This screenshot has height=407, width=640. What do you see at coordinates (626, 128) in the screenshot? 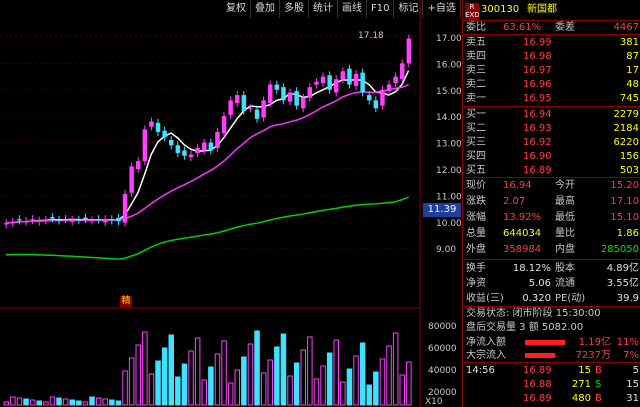
I see `bid-volume: 2184` at bounding box center [626, 128].